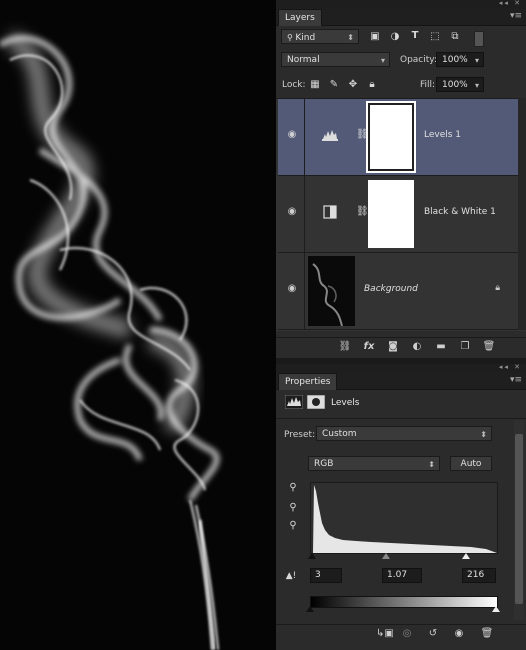  What do you see at coordinates (345, 346) in the screenshot?
I see `link-icon: ⛓︎` at bounding box center [345, 346].